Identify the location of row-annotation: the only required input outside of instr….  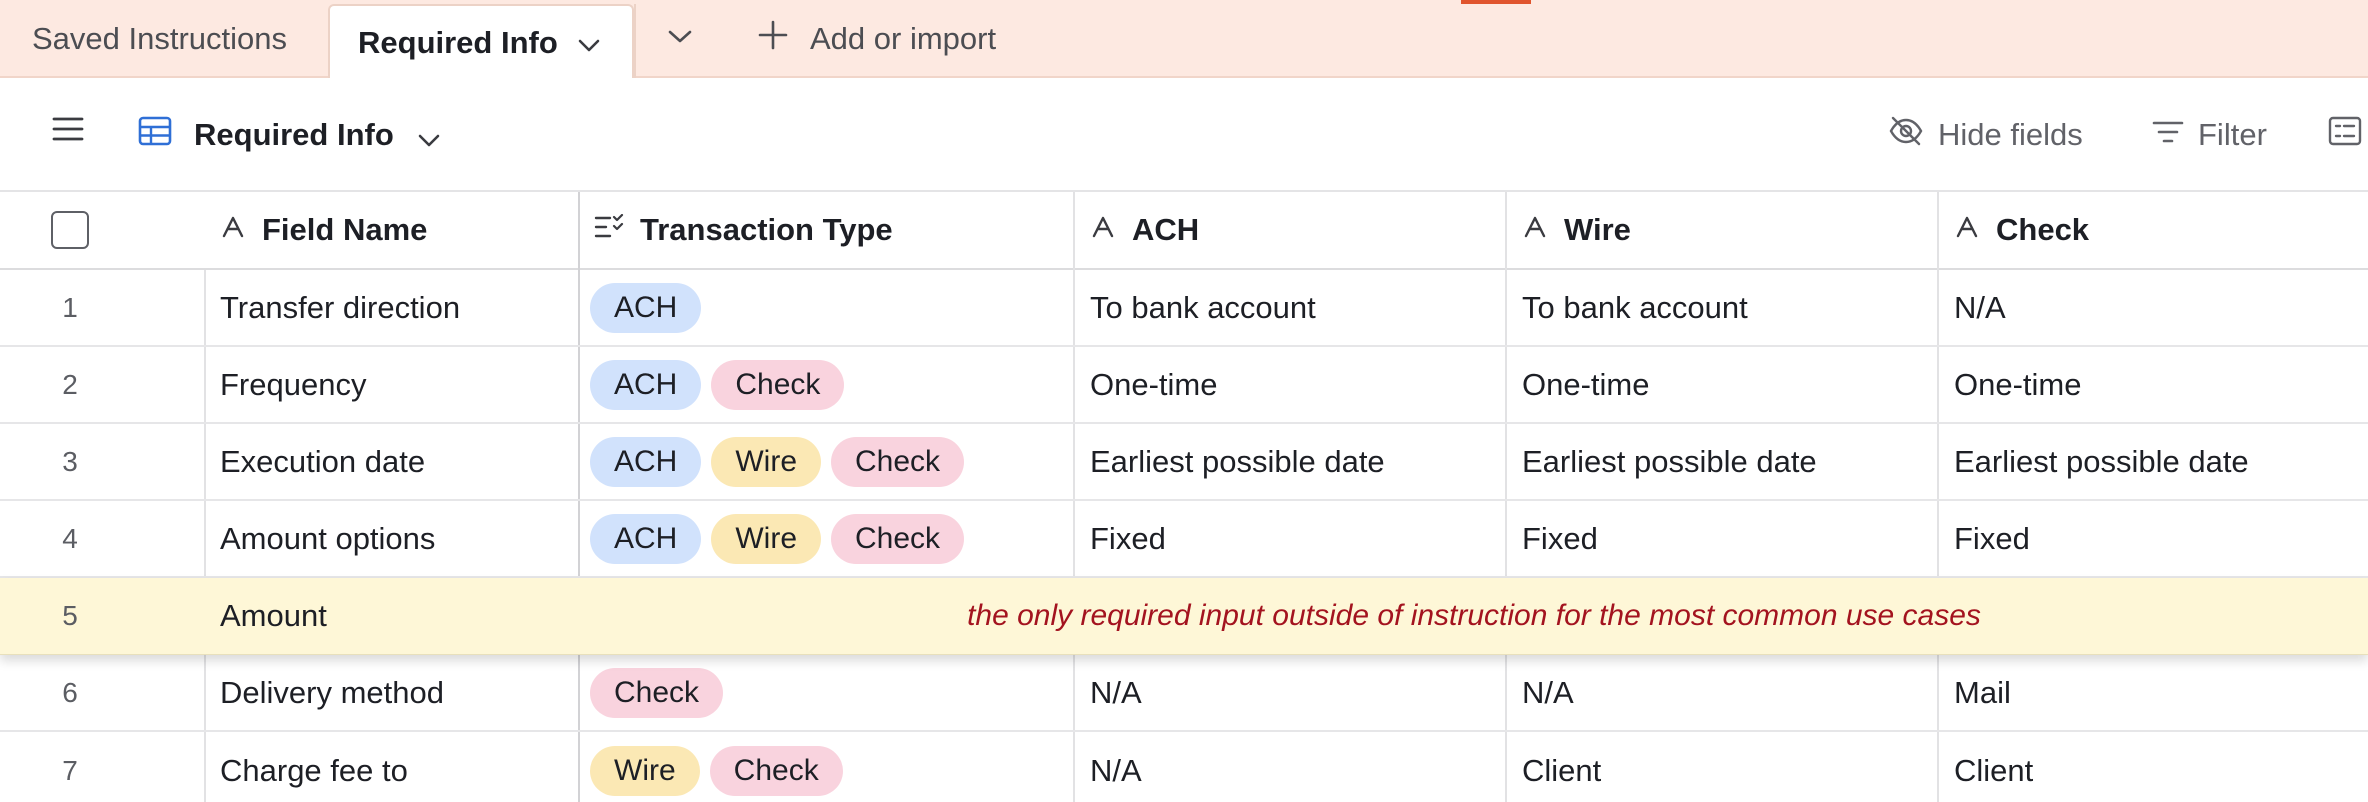
(1474, 615).